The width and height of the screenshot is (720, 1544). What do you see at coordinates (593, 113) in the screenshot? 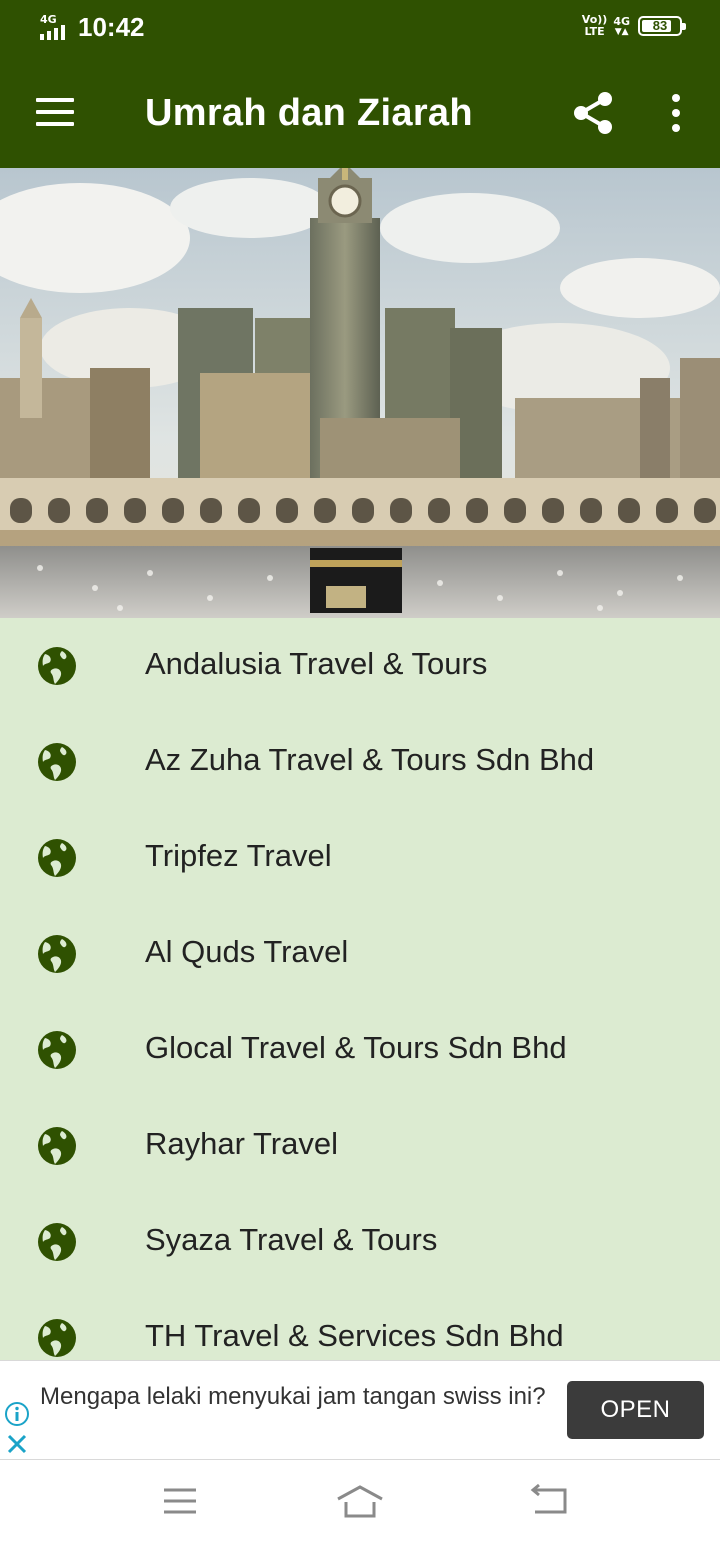
I see `share-icon` at bounding box center [593, 113].